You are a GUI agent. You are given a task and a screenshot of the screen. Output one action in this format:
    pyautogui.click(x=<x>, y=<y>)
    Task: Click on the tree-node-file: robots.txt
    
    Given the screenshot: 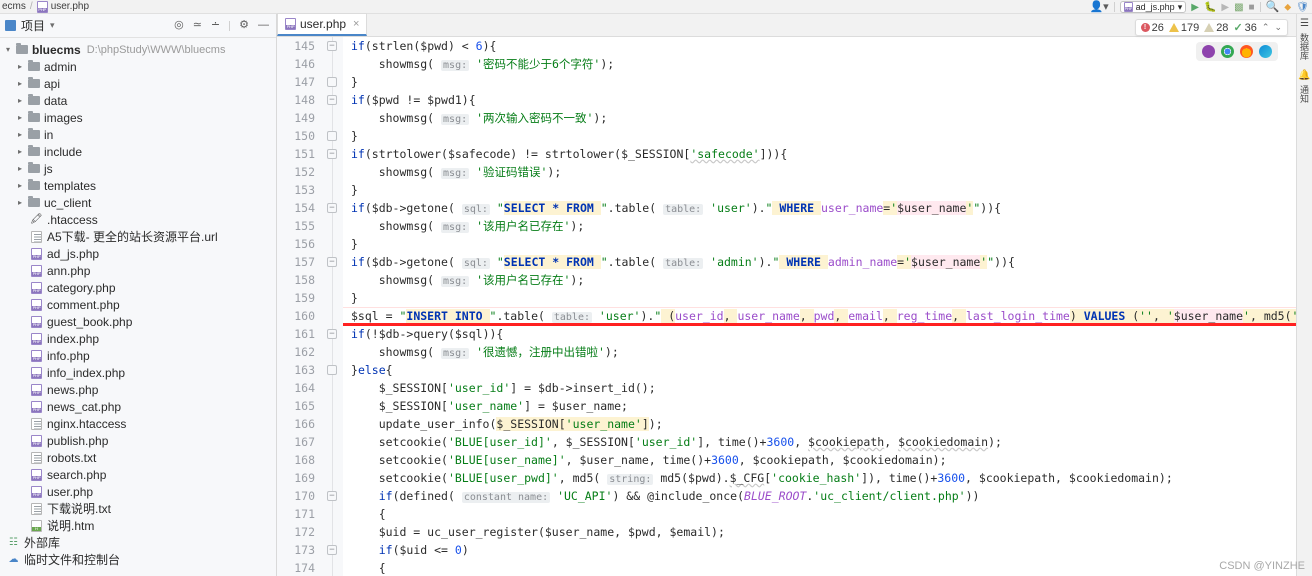 What is the action you would take?
    pyautogui.click(x=138, y=457)
    